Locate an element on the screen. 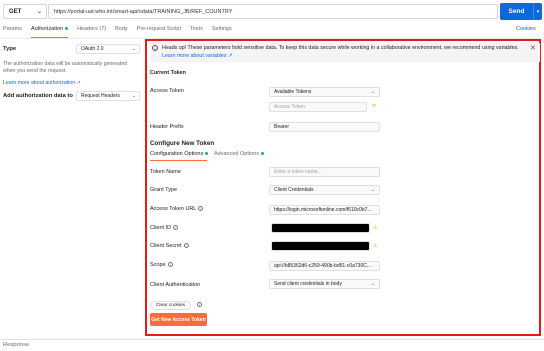 The image size is (544, 351). current-token-title: Current Token is located at coordinates (168, 73).